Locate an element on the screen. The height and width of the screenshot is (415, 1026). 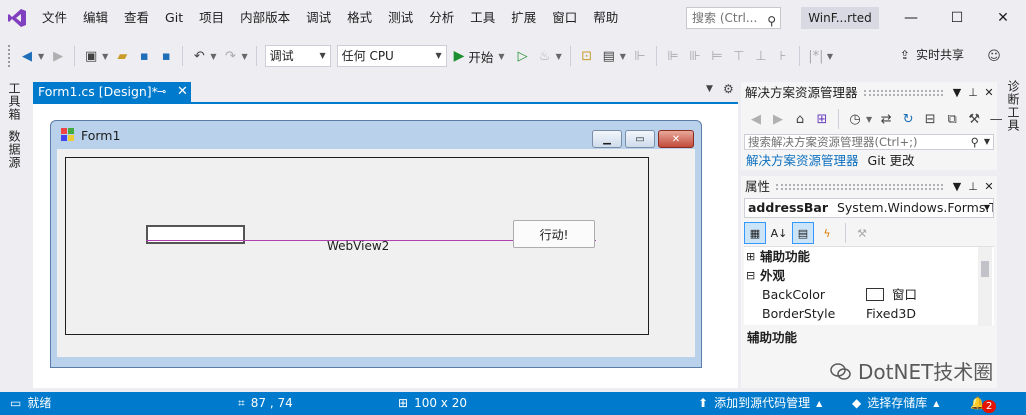
new-project-dropdown-icon: ▼ is located at coordinates (105, 56).